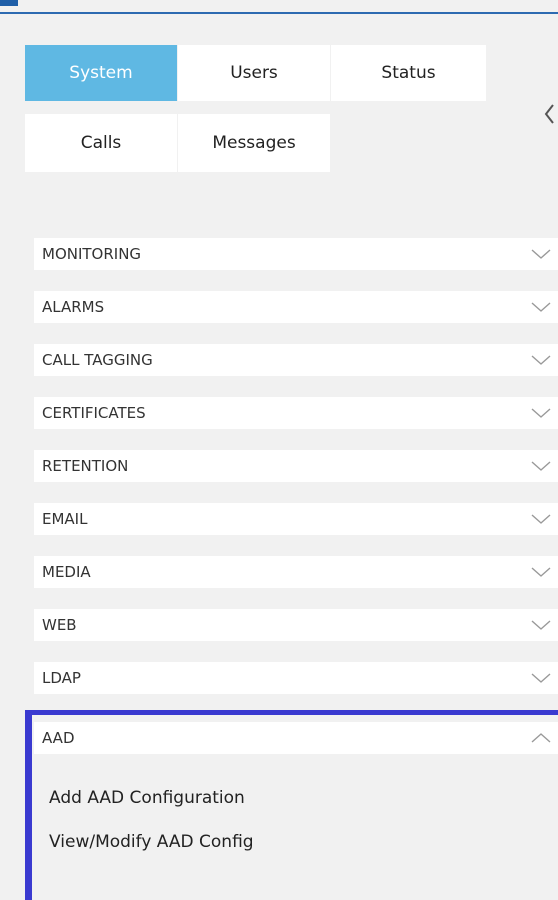 The width and height of the screenshot is (558, 900). I want to click on tab-calls-label: Calls, so click(101, 143).